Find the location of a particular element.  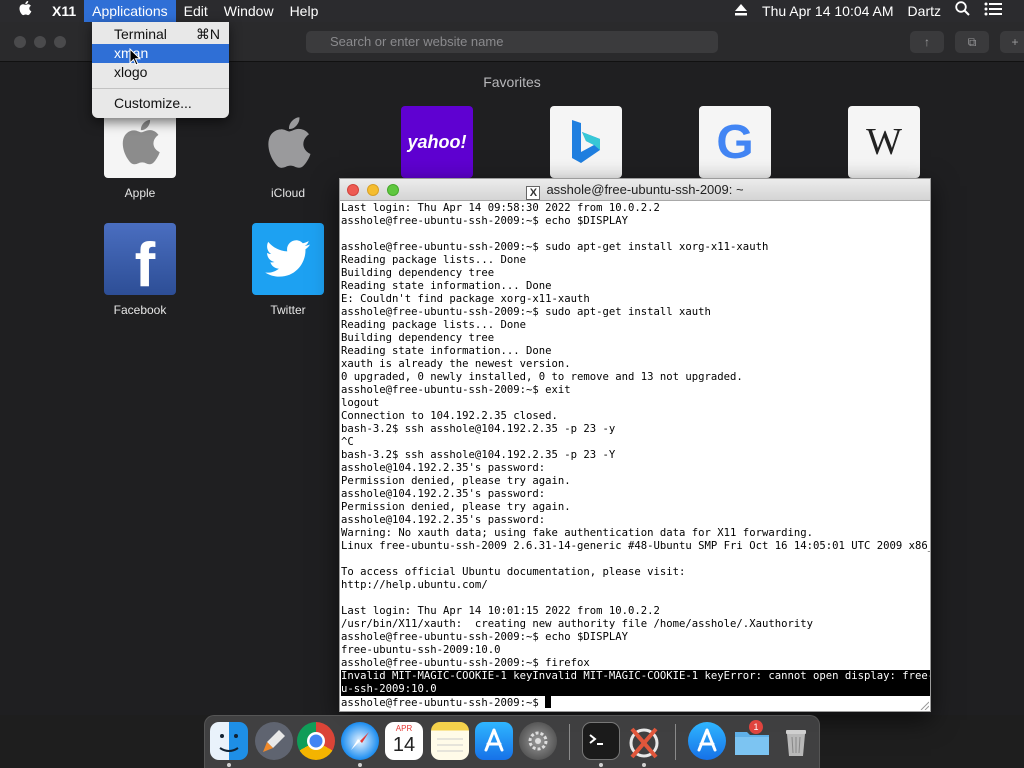

terminal-line: Building dependency tree is located at coordinates (418, 273).